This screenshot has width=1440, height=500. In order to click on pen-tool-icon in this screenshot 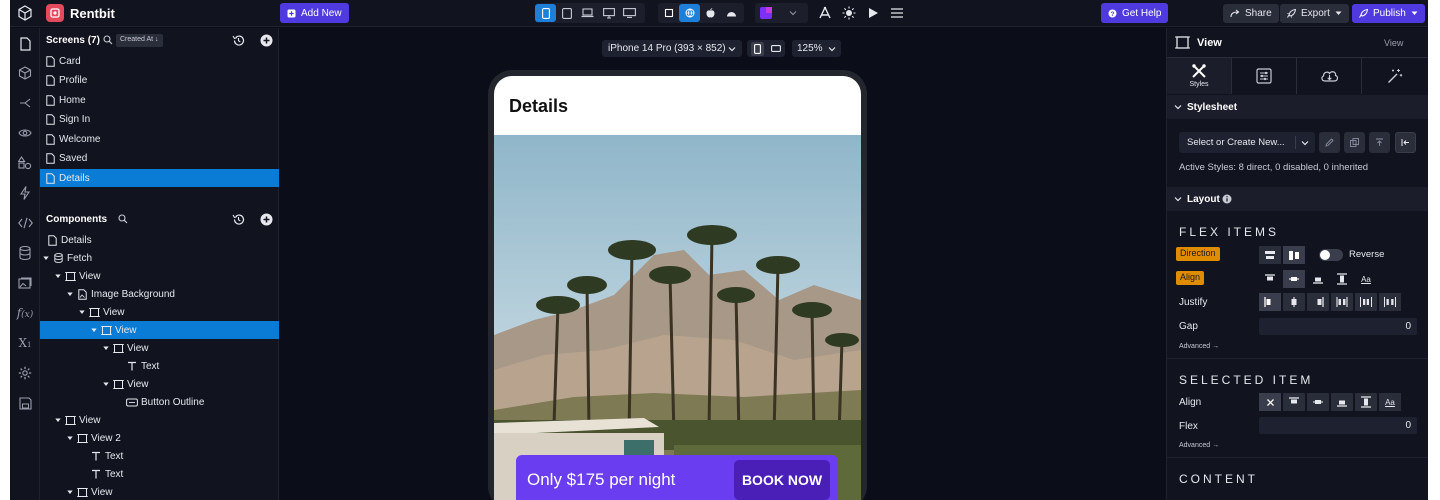, I will do `click(825, 13)`.